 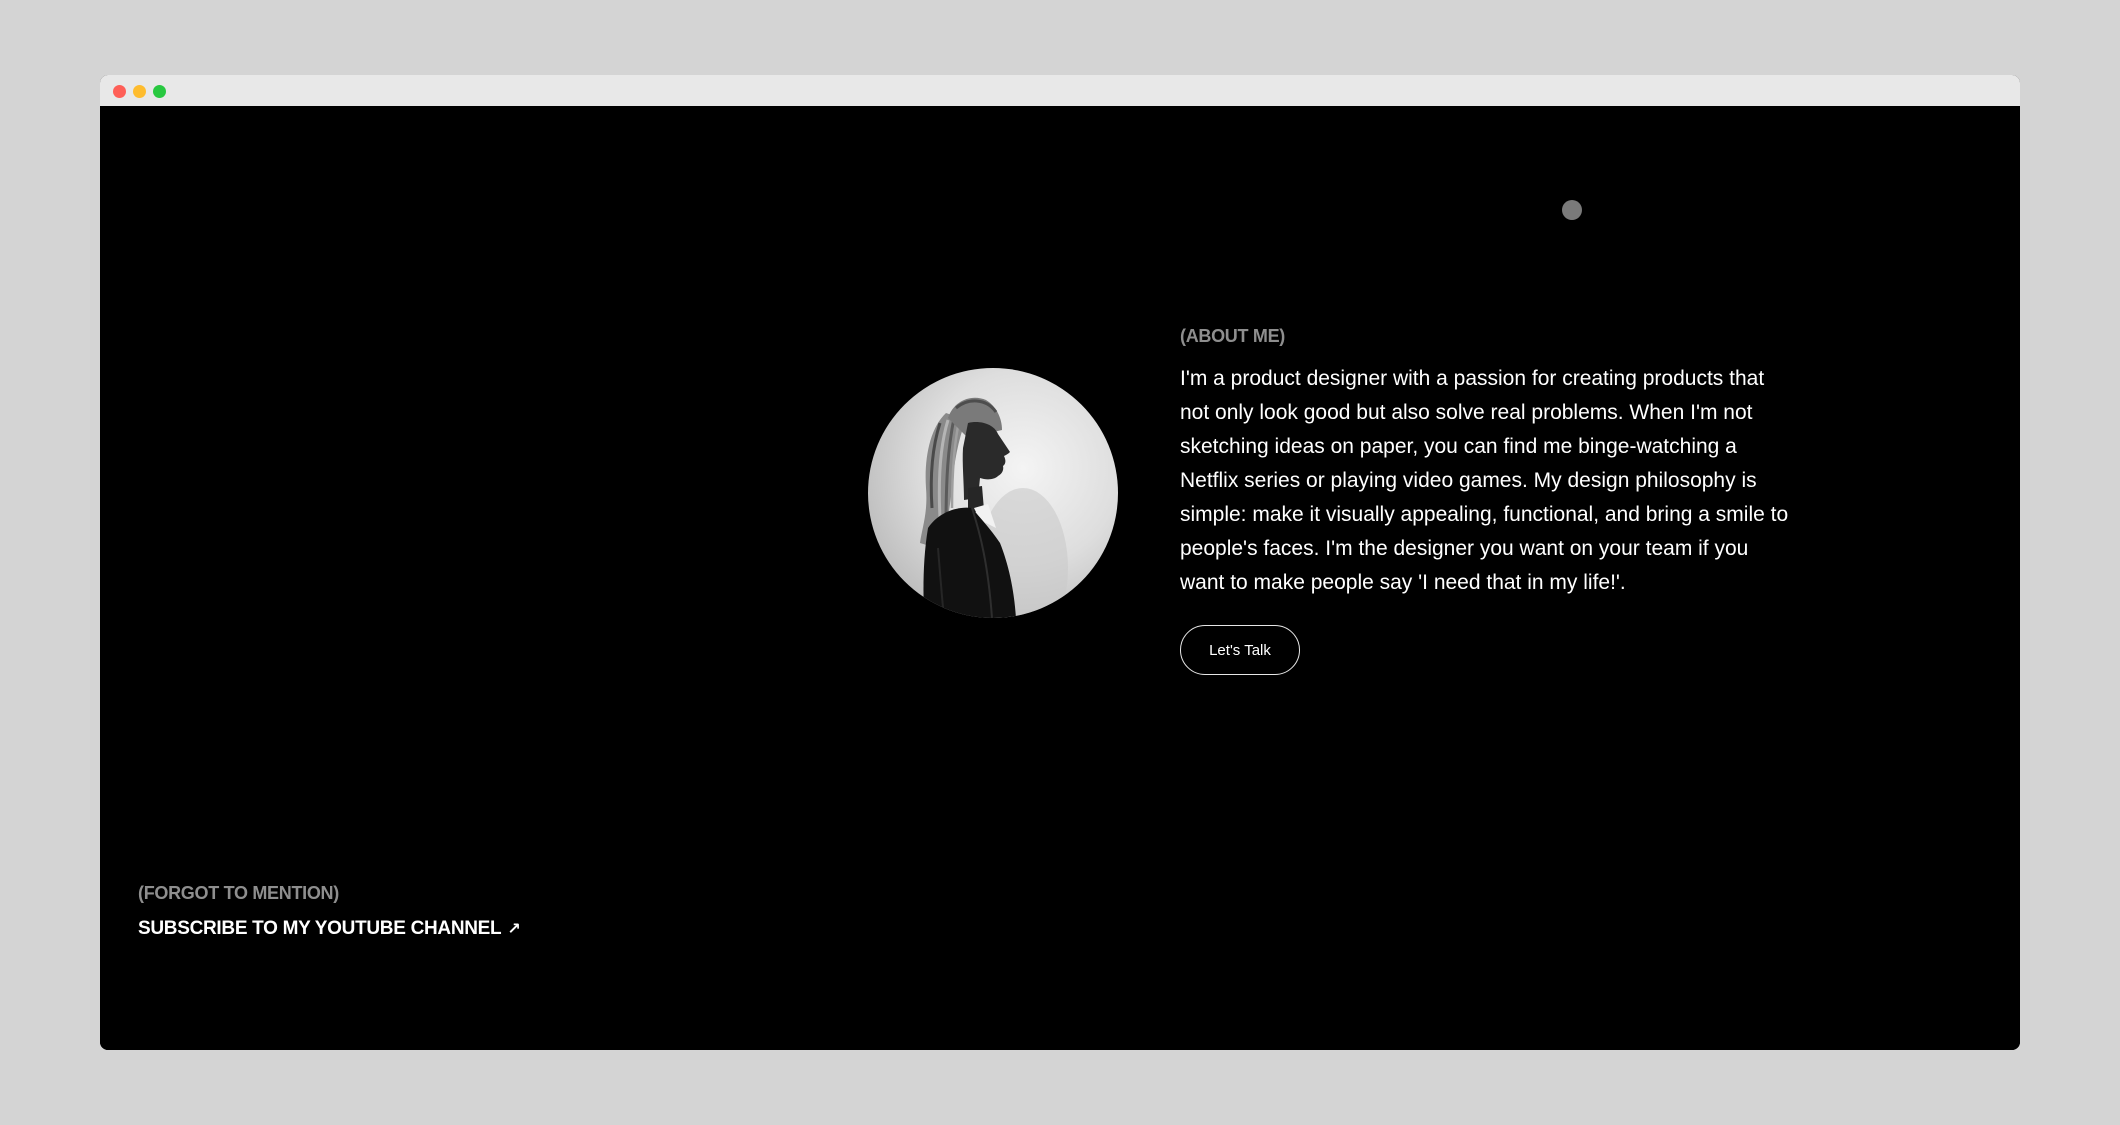 I want to click on window-titlebar, so click(x=1060, y=90).